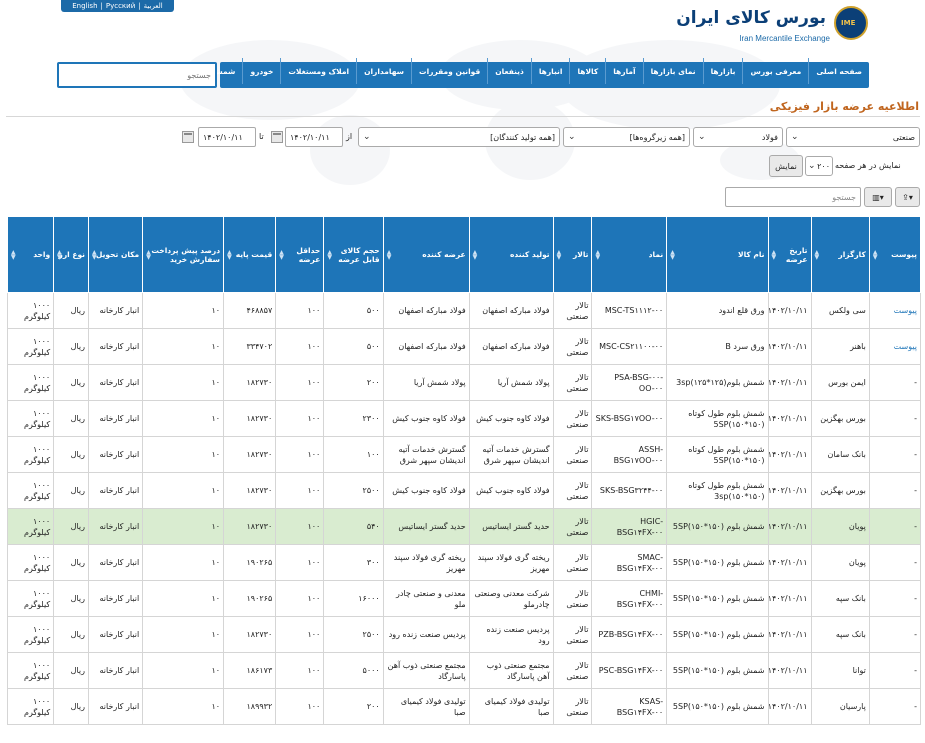 This screenshot has height=743, width=925. I want to click on cell-producer: پولاد شمش آریا, so click(511, 382).